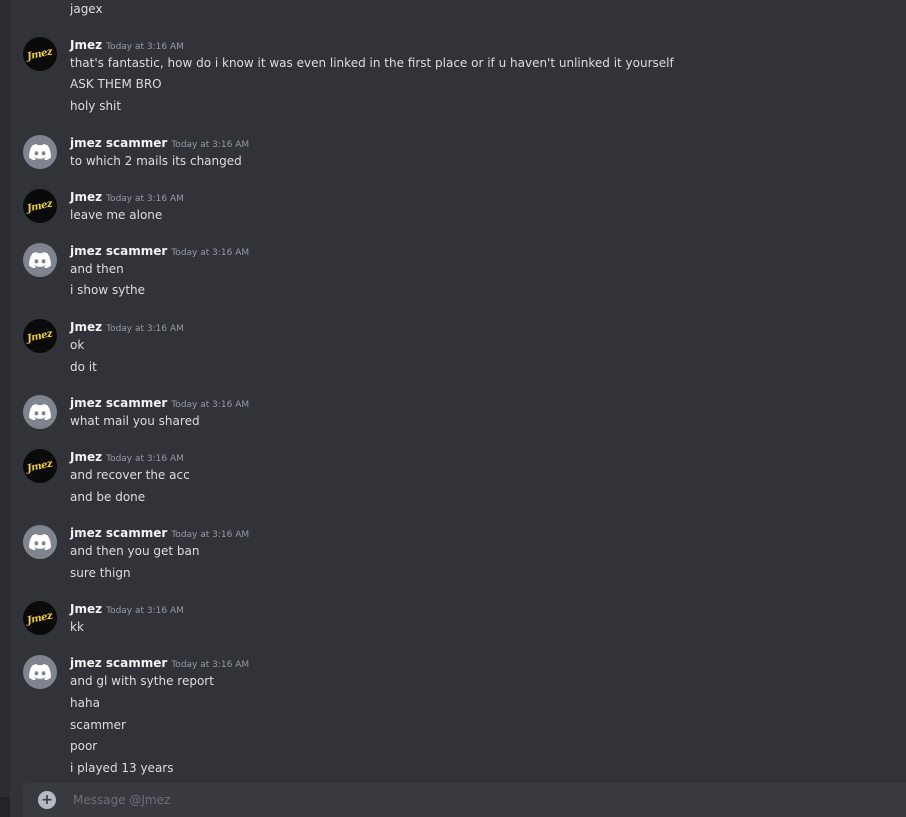 The image size is (906, 817). I want to click on message-line: i show sythe, so click(108, 290).